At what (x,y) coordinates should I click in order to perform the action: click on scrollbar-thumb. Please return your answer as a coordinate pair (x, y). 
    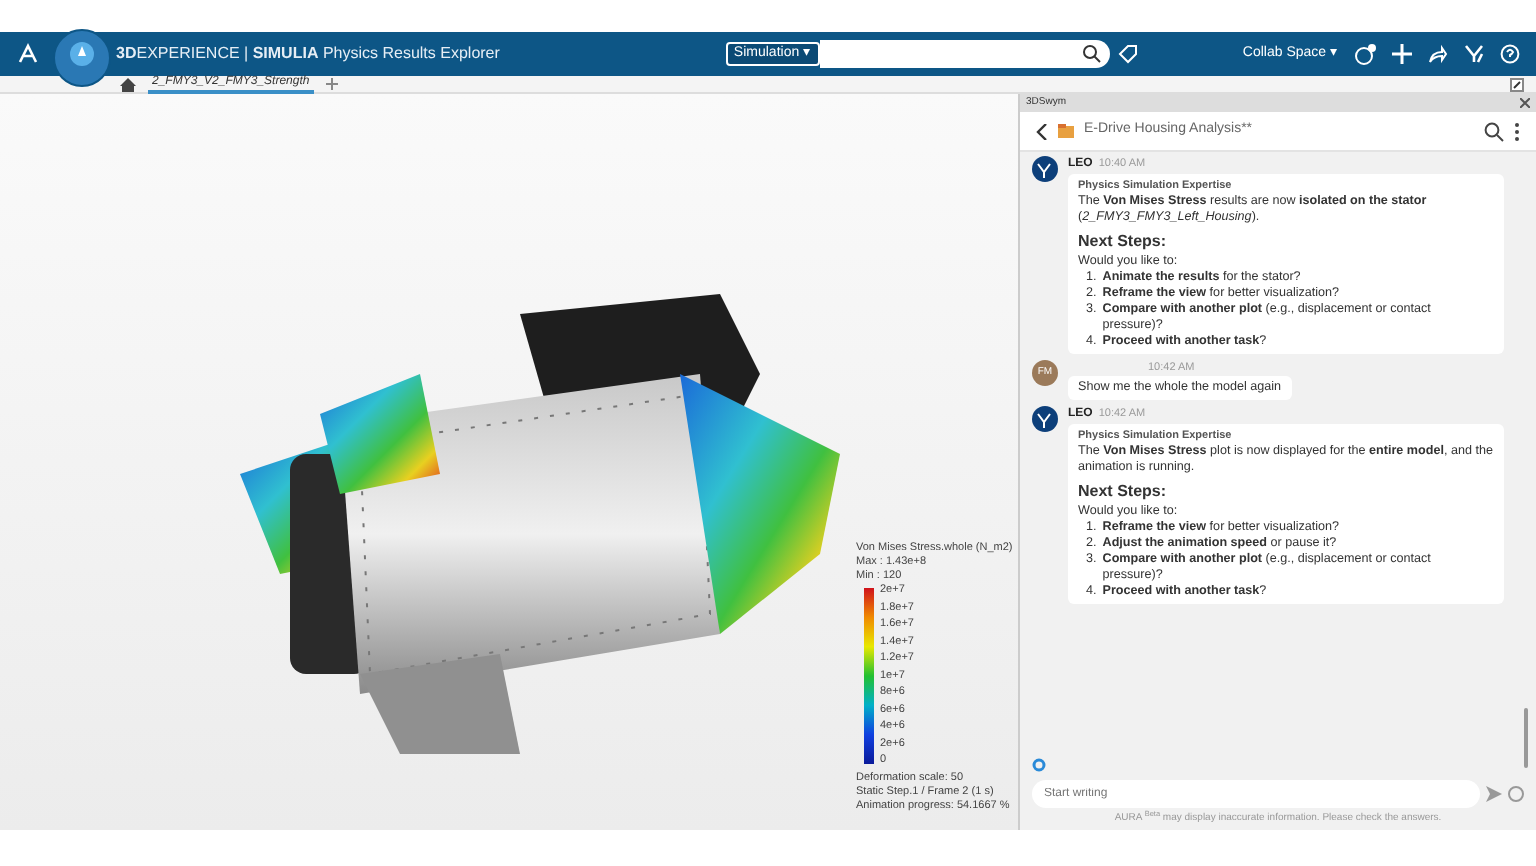
    Looking at the image, I should click on (1526, 737).